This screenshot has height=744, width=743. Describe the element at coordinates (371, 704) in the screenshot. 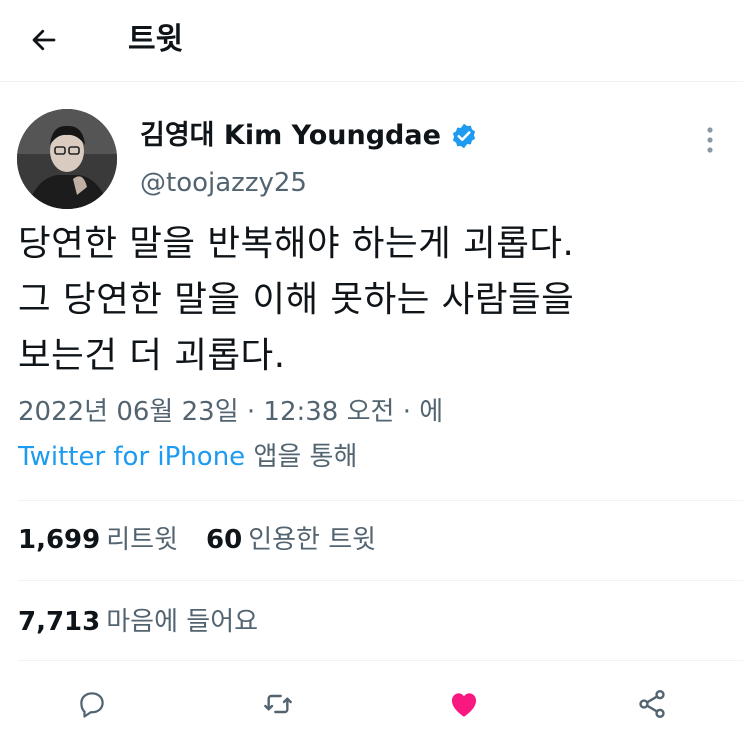

I see `tweet-actions` at that location.